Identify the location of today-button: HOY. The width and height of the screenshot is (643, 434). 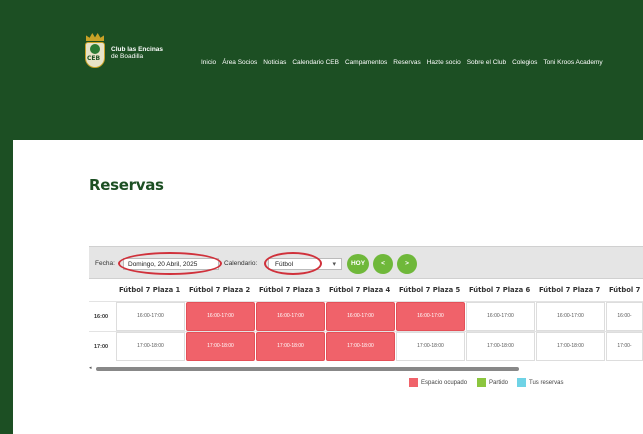
(358, 264).